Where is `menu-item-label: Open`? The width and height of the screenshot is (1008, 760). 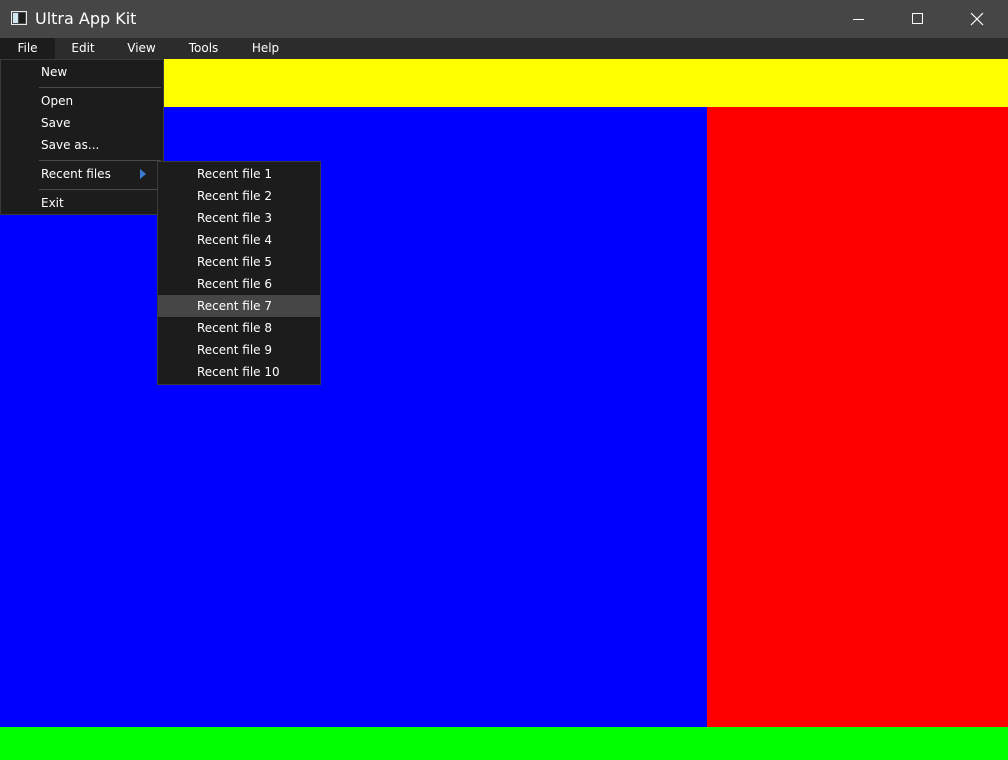
menu-item-label: Open is located at coordinates (57, 101).